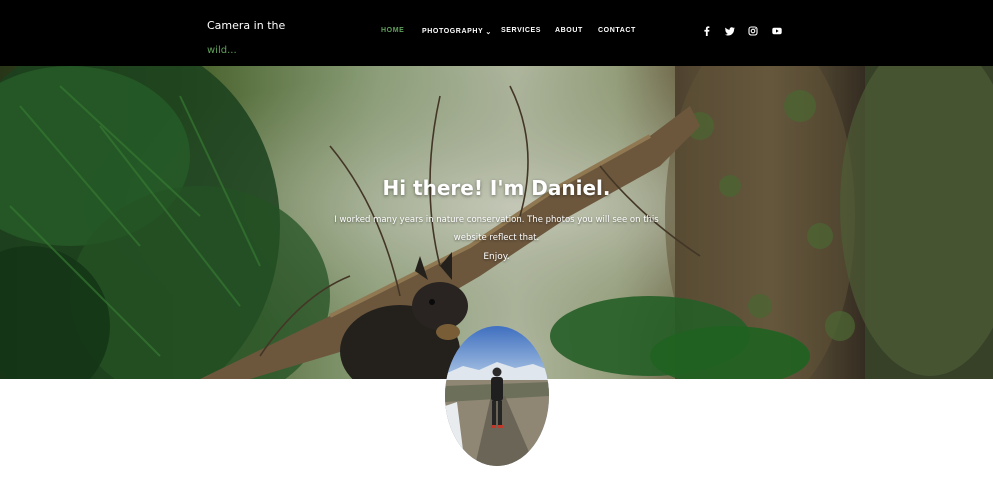 Image resolution: width=993 pixels, height=487 pixels. What do you see at coordinates (496, 188) in the screenshot?
I see `hero-title: Hi there! I'm Daniel.` at bounding box center [496, 188].